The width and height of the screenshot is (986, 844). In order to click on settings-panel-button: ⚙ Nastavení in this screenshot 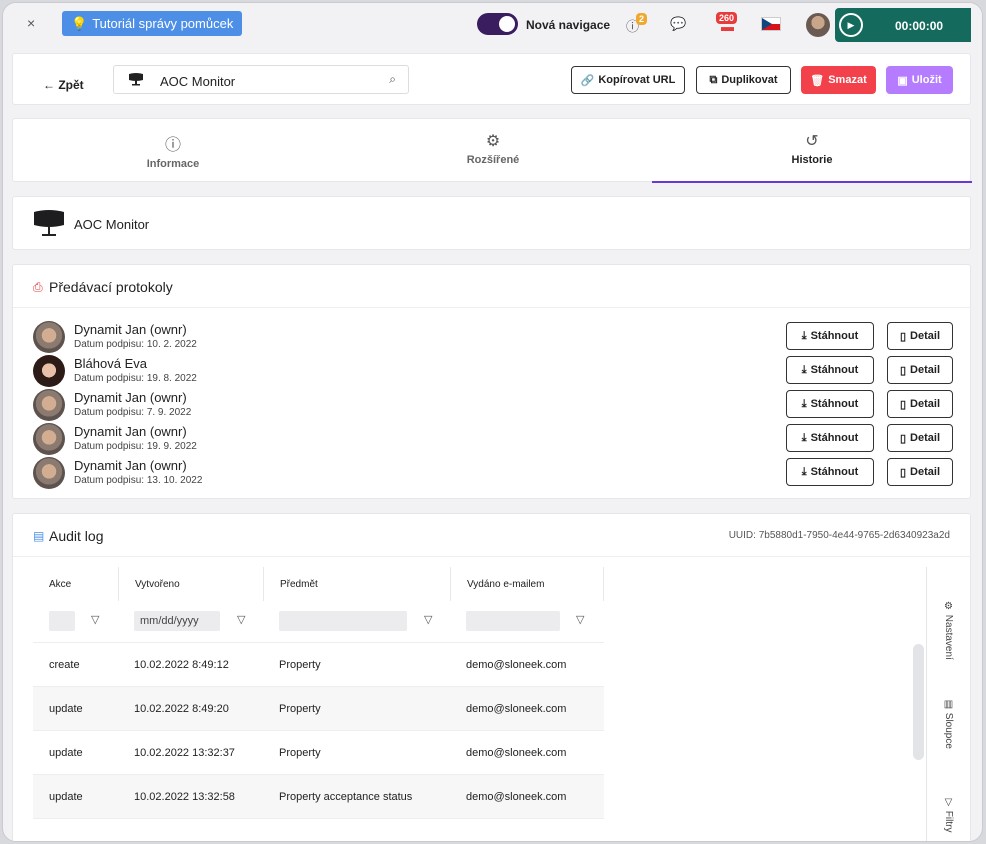, I will do `click(948, 630)`.